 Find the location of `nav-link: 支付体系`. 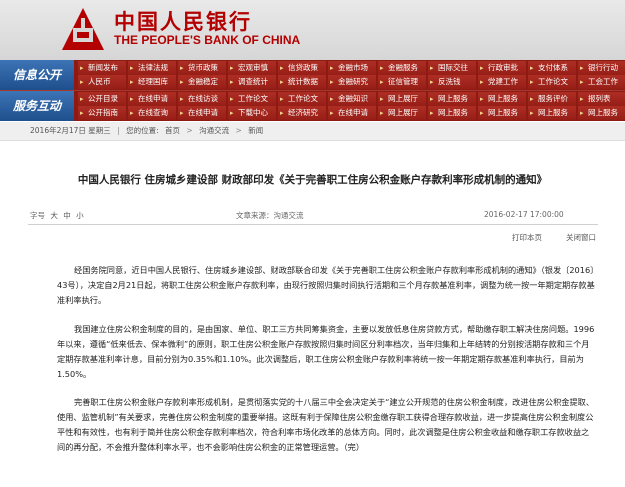

nav-link: 支付体系 is located at coordinates (552, 68).